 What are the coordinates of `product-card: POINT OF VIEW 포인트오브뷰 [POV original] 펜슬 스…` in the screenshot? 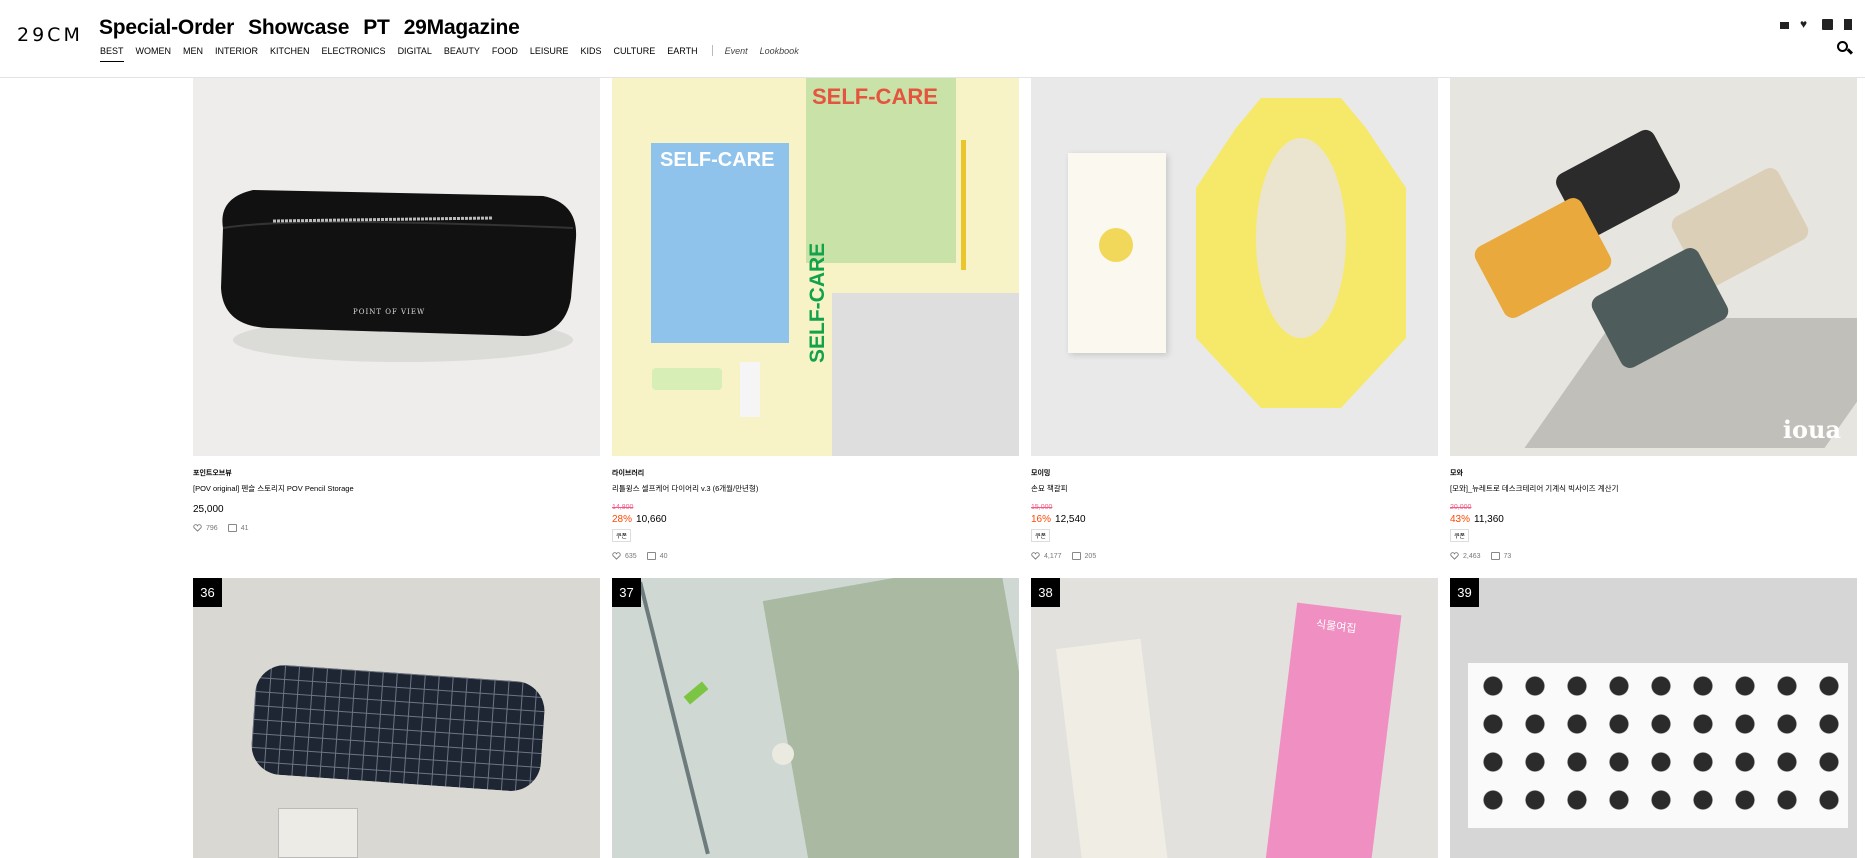 It's located at (396, 305).